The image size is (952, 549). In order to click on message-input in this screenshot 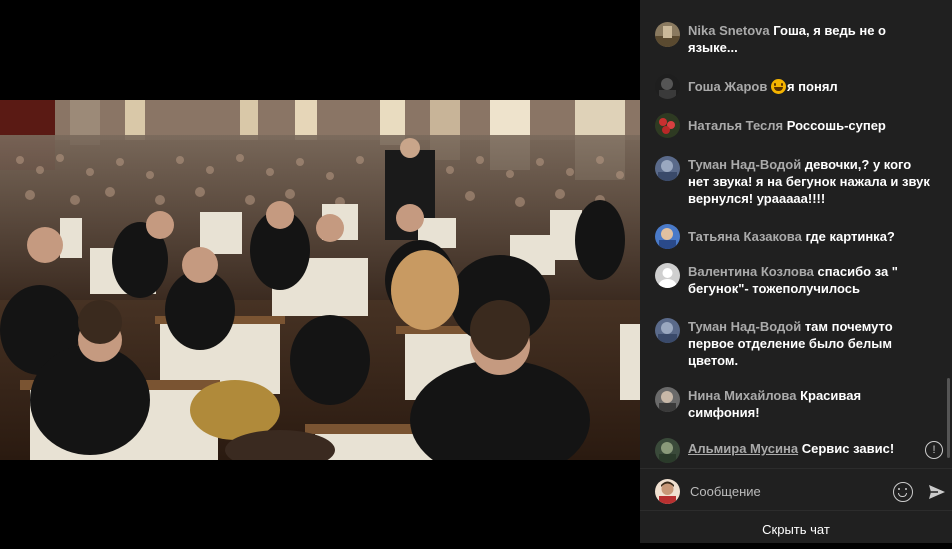, I will do `click(785, 491)`.